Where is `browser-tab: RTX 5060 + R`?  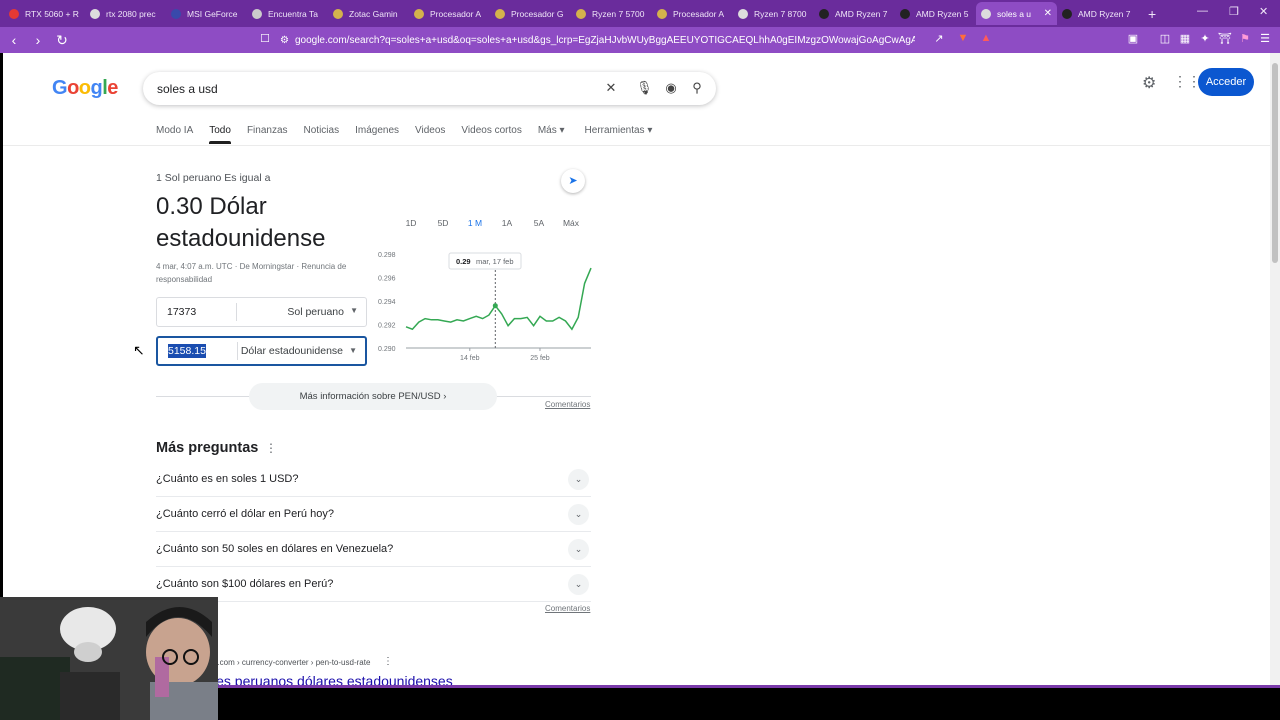 browser-tab: RTX 5060 + R is located at coordinates (44, 13).